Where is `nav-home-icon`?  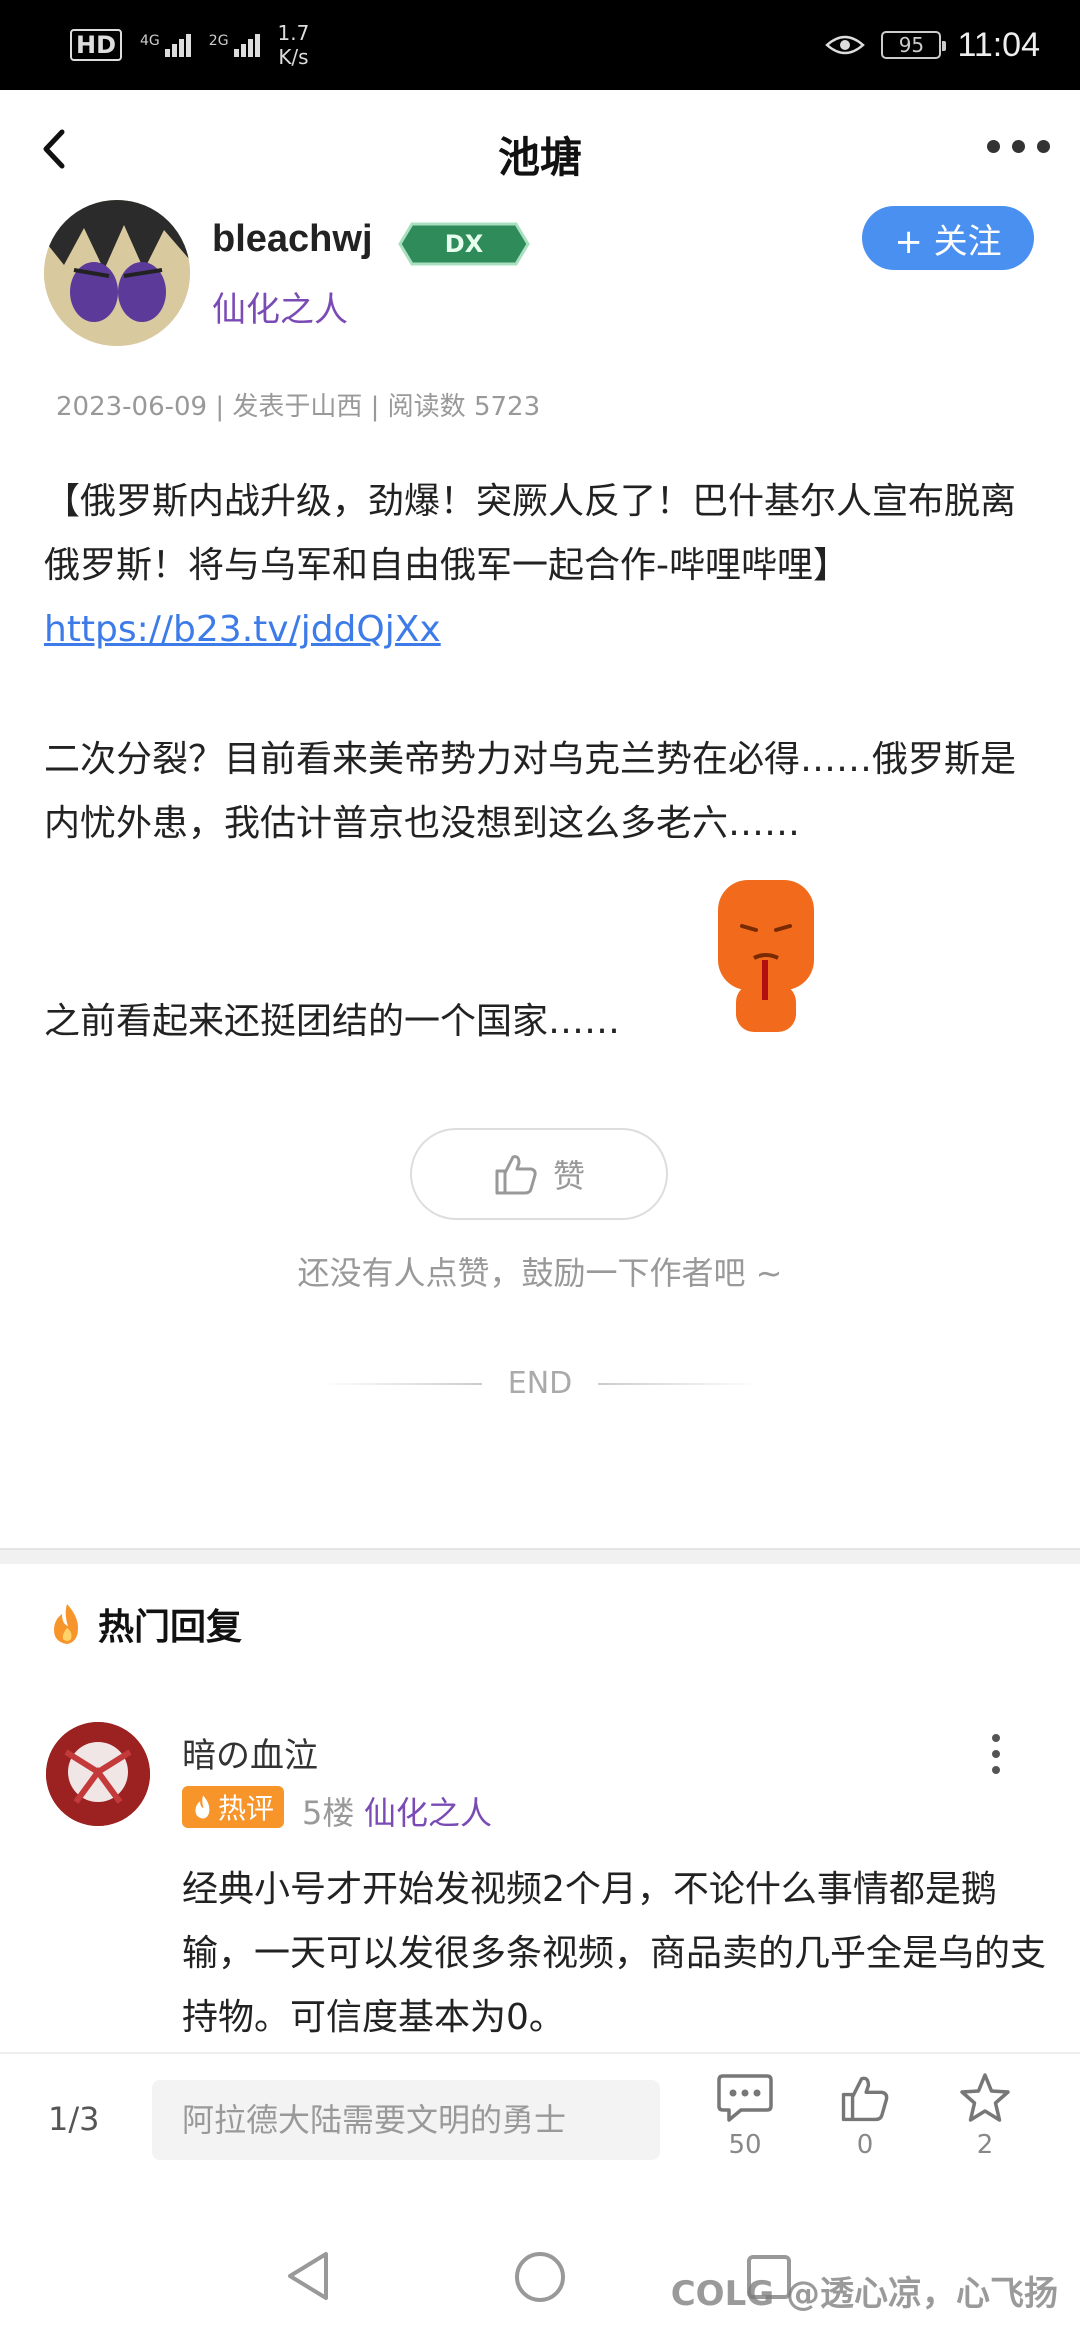
nav-home-icon is located at coordinates (540, 2277).